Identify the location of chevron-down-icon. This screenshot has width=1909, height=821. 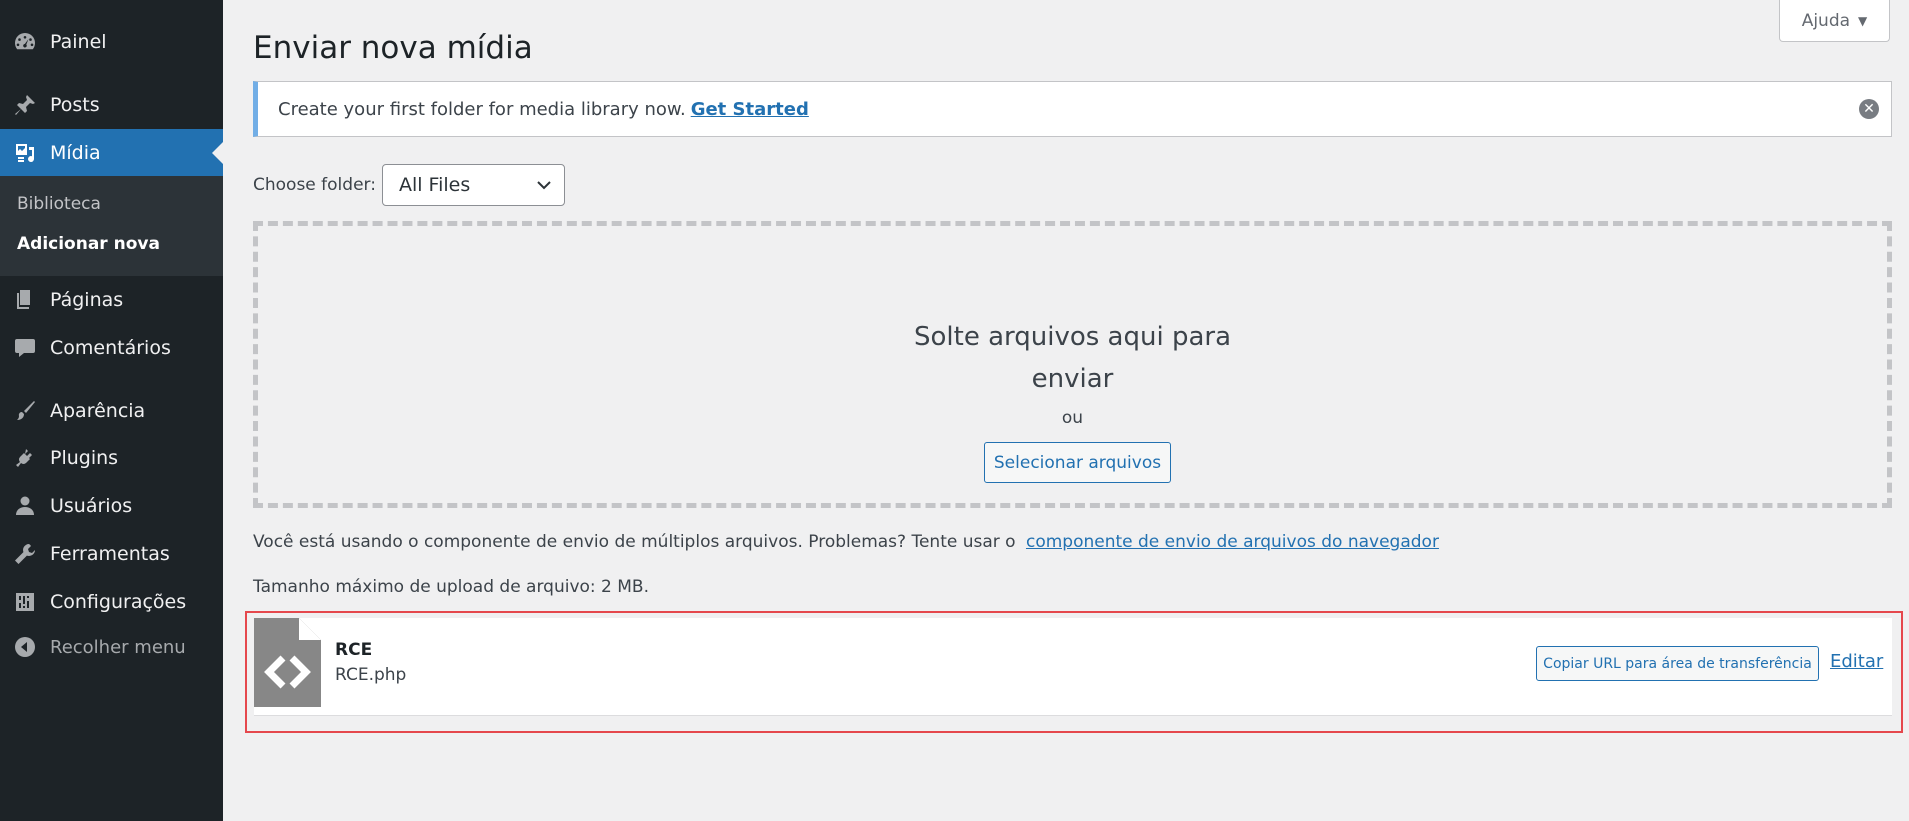
(544, 185).